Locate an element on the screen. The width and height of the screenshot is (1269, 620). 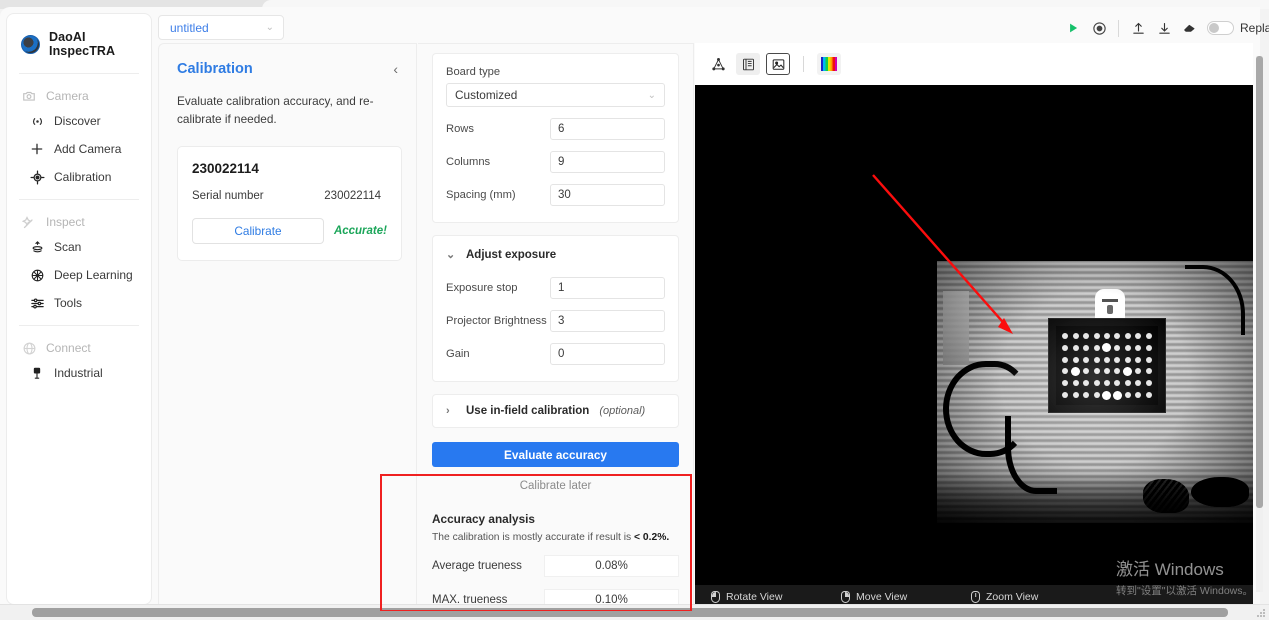
camera-actions: Calibrate Accurate! is located at coordinates (289, 231).